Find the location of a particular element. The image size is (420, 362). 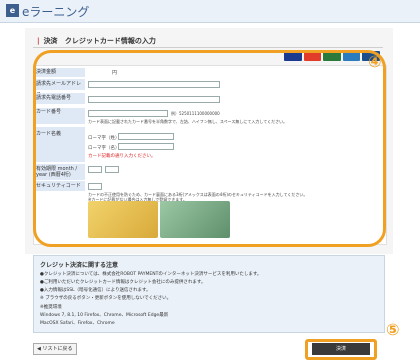

jcb-card-icon is located at coordinates (332, 56).